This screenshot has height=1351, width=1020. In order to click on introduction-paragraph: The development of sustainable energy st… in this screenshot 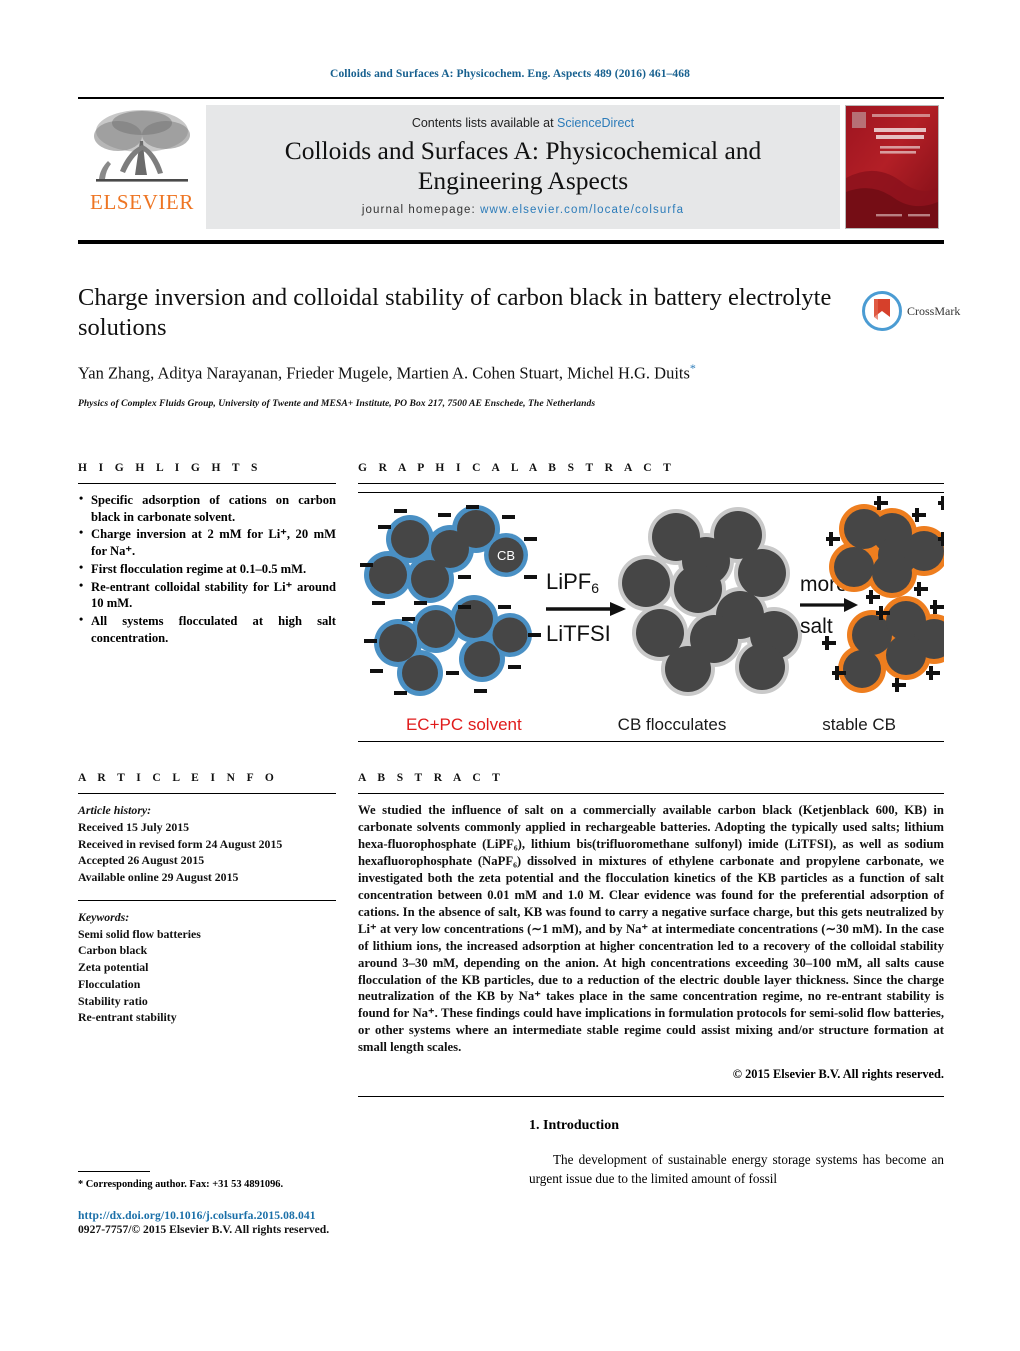, I will do `click(736, 1169)`.